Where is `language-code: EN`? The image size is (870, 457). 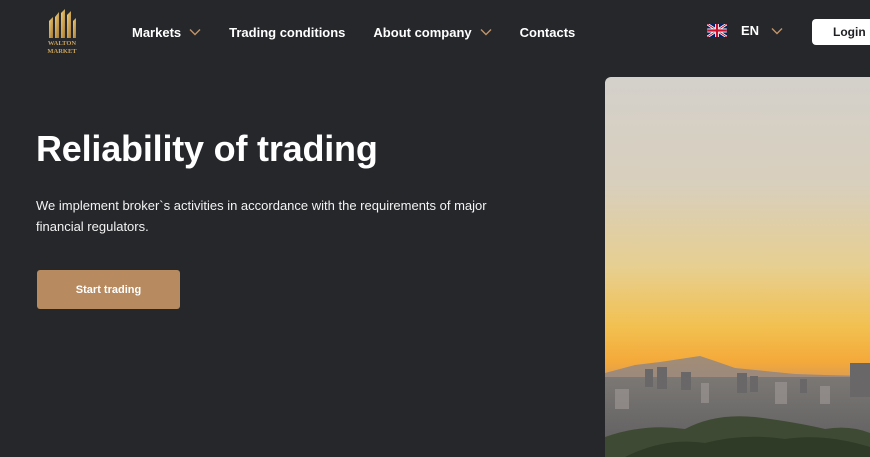 language-code: EN is located at coordinates (750, 30).